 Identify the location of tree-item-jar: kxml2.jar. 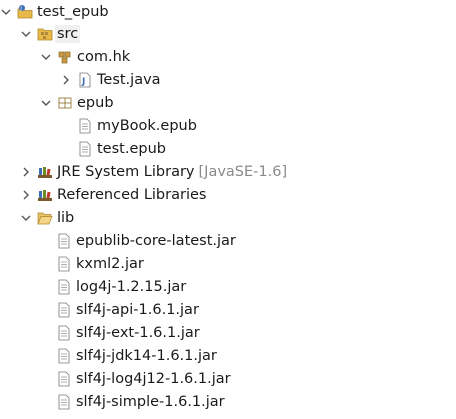
(100, 263).